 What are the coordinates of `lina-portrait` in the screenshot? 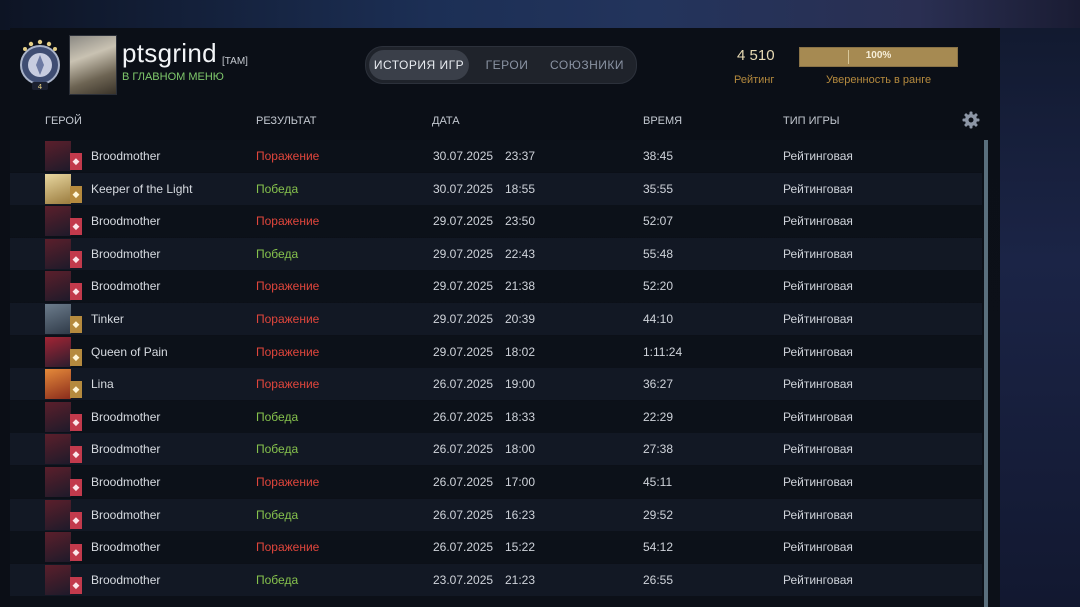 It's located at (58, 384).